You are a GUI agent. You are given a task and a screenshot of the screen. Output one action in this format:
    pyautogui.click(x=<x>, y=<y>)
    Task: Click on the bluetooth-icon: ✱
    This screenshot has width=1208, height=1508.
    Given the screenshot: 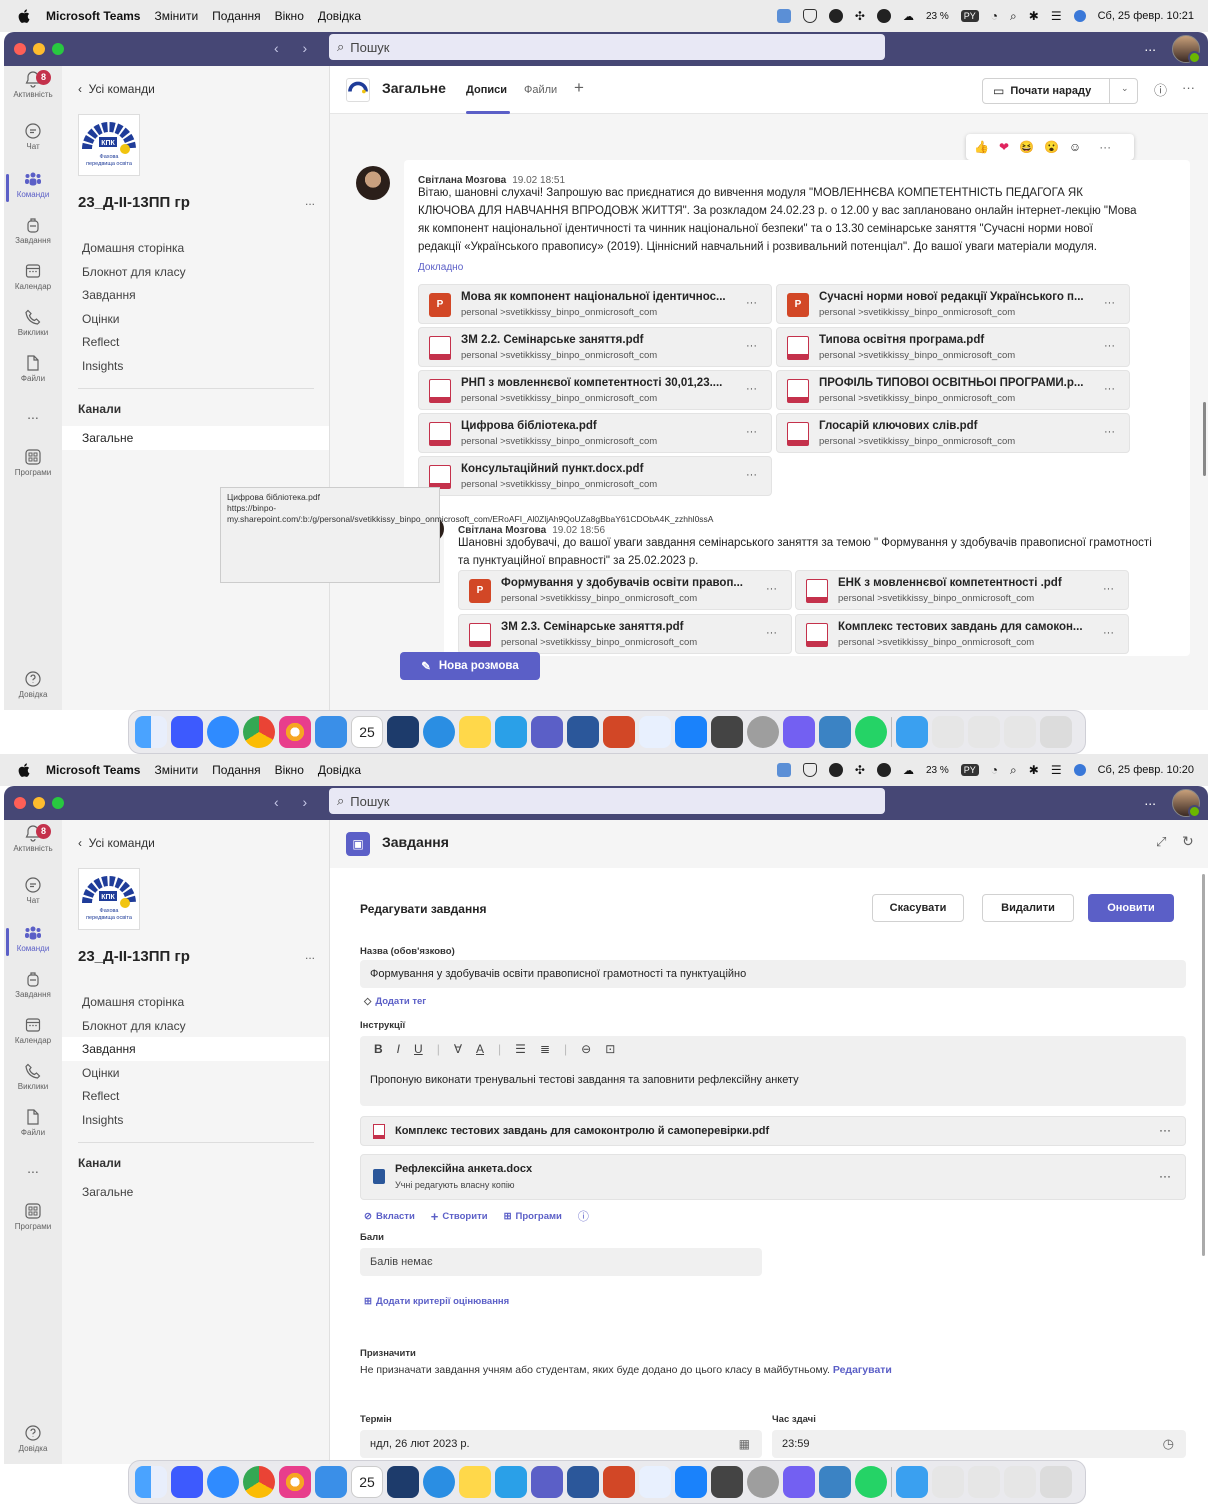 What is the action you would take?
    pyautogui.click(x=1034, y=16)
    